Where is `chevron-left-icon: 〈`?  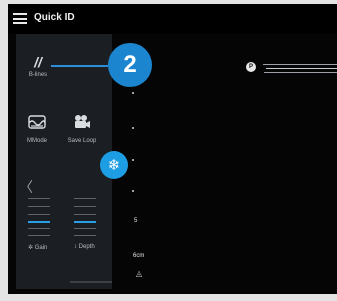 chevron-left-icon: 〈 is located at coordinates (26, 187).